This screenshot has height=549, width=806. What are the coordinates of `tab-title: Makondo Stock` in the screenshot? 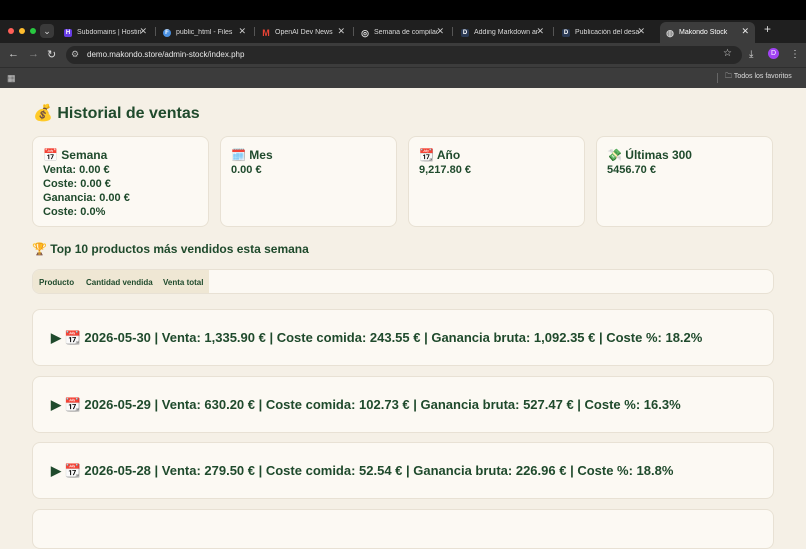 It's located at (703, 32).